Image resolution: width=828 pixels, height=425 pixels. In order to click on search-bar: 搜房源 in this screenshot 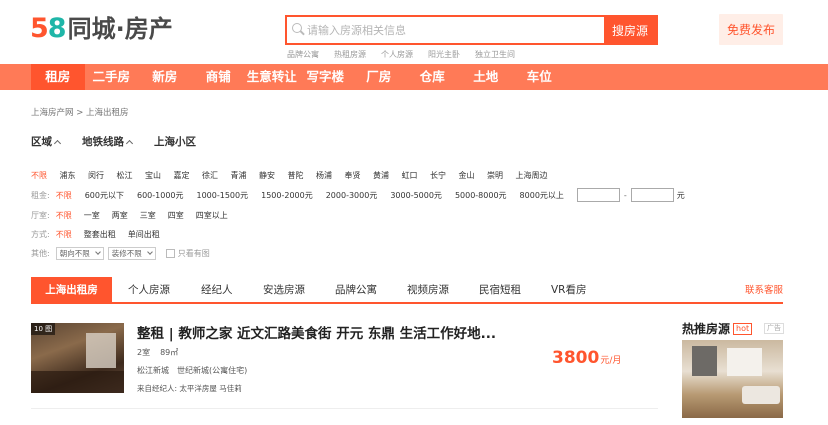, I will do `click(471, 30)`.